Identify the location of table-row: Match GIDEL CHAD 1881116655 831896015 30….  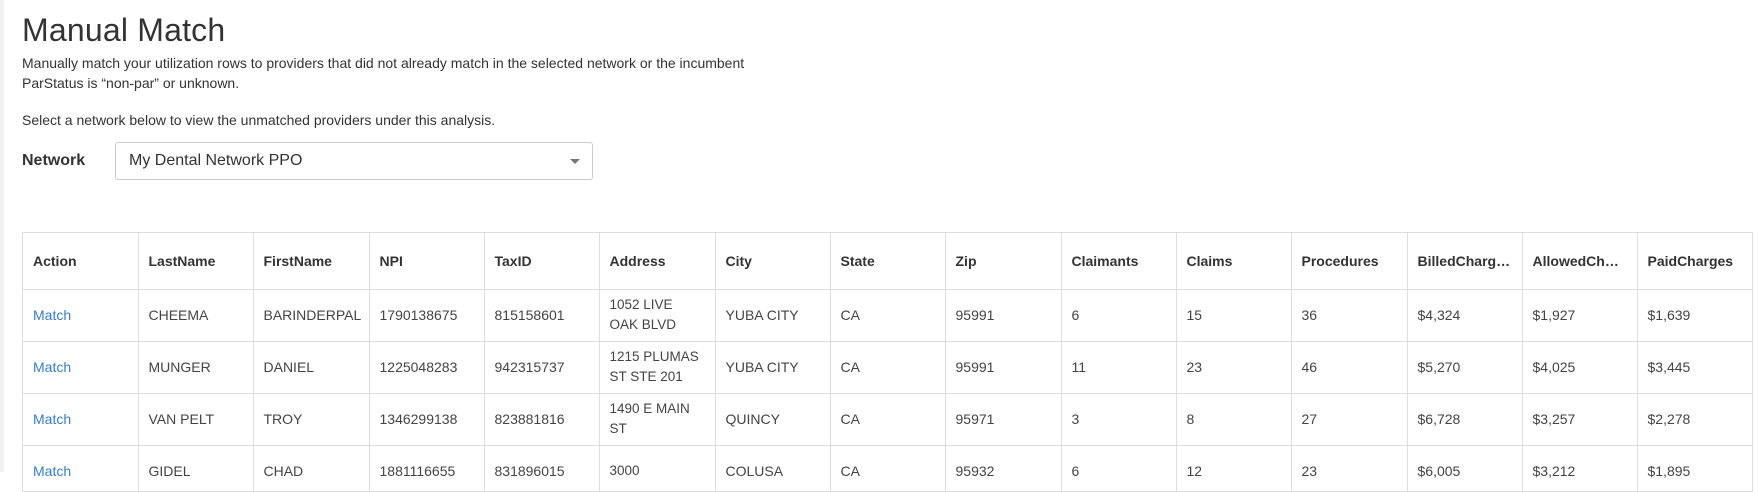
(887, 468).